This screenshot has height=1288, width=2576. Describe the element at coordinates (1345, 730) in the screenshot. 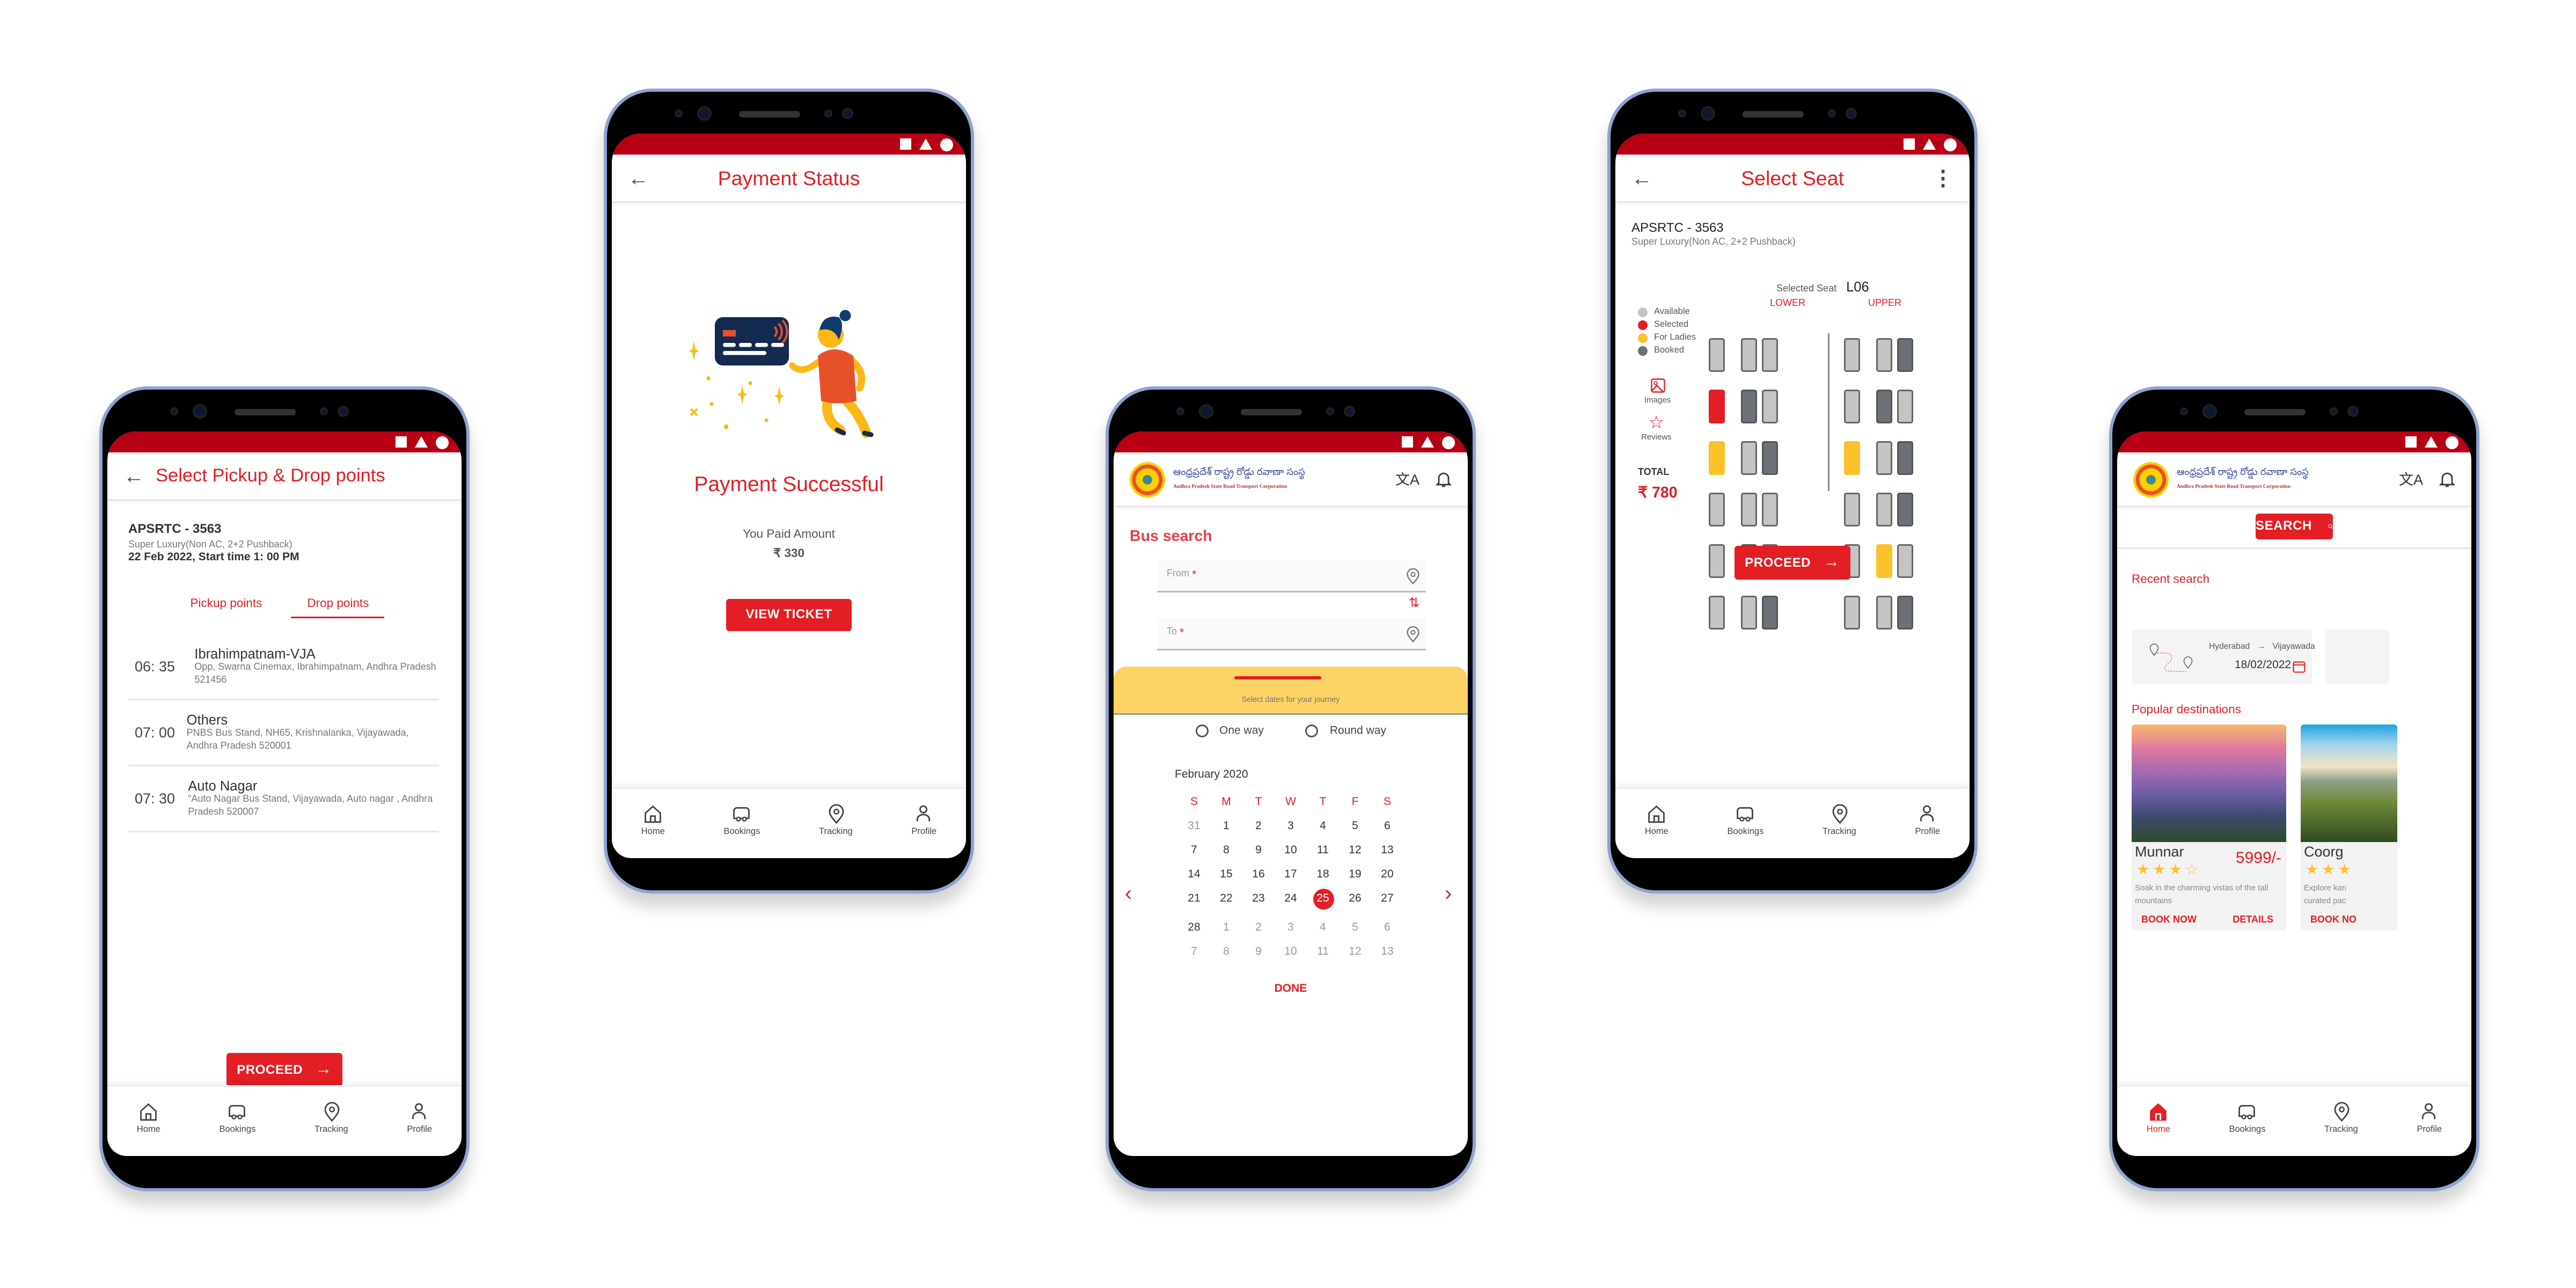

I see `round-way-radio: Round way` at that location.